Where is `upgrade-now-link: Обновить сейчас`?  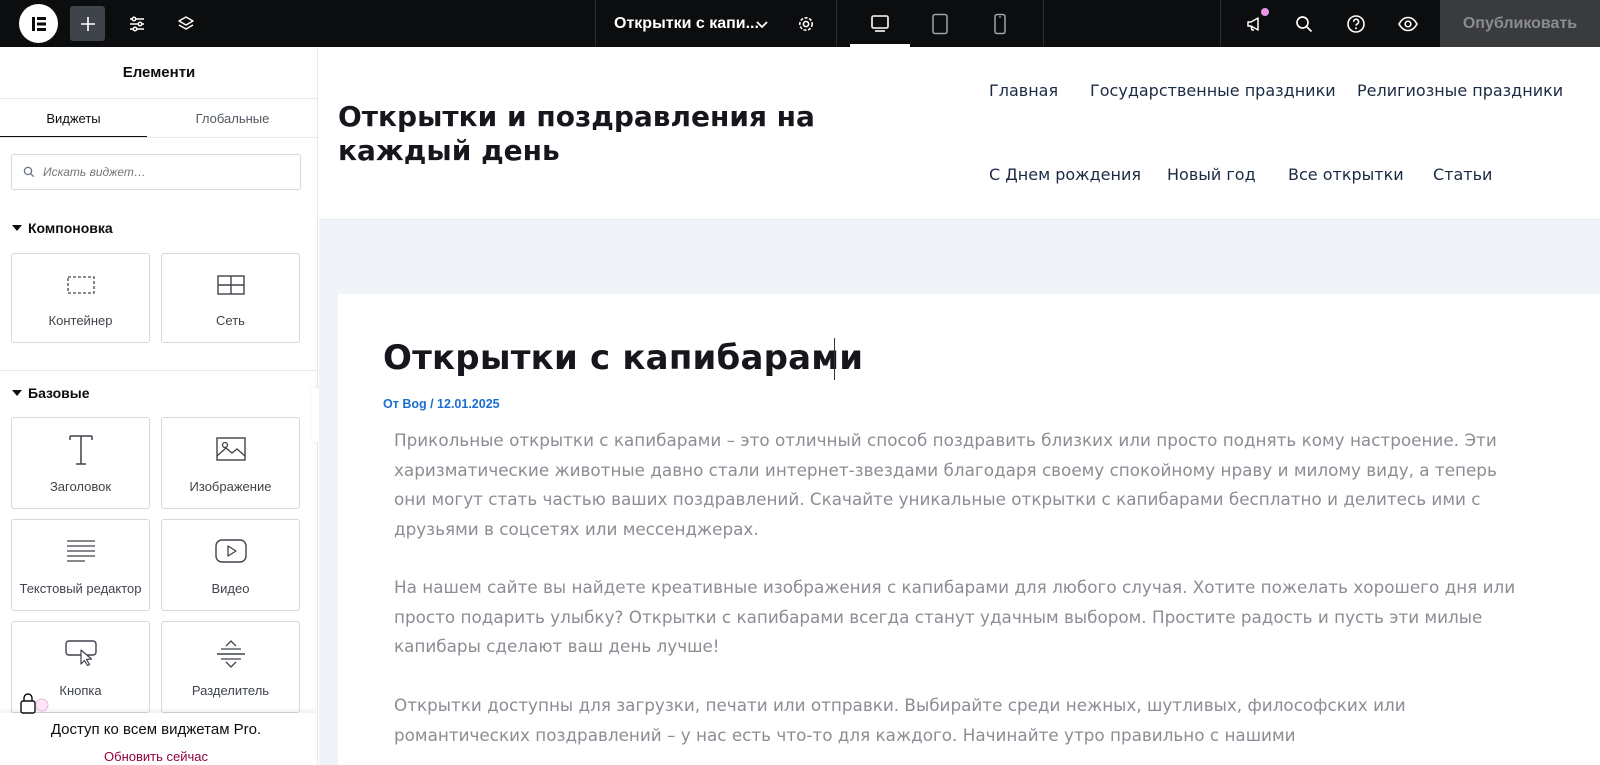 upgrade-now-link: Обновить сейчас is located at coordinates (156, 756).